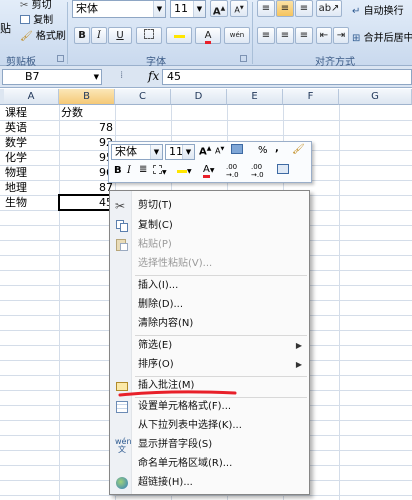  Describe the element at coordinates (177, 393) in the screenshot. I see `annotation-red-underline` at that location.